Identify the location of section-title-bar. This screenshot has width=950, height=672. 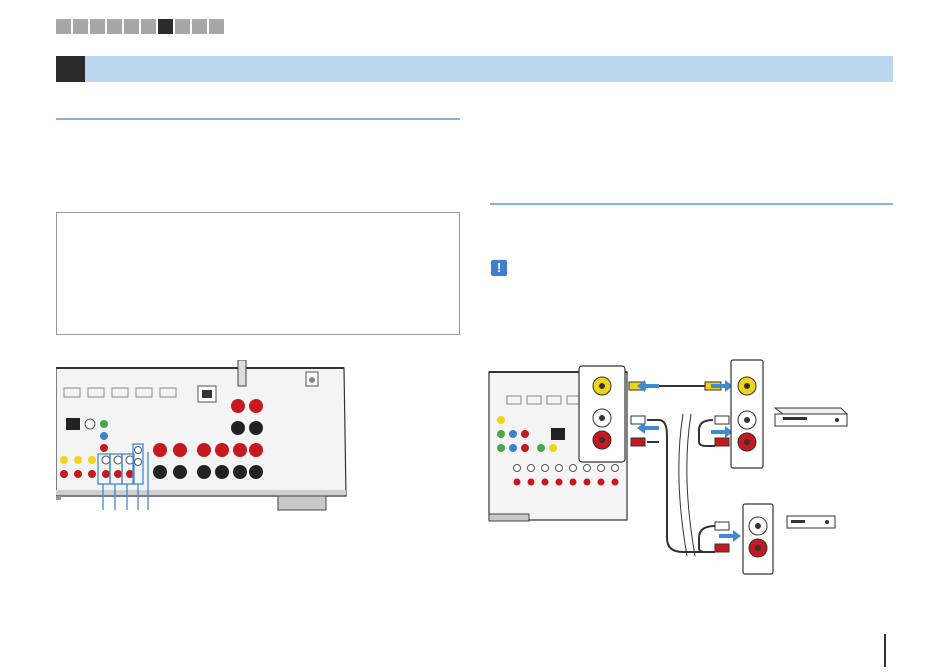
(474, 69).